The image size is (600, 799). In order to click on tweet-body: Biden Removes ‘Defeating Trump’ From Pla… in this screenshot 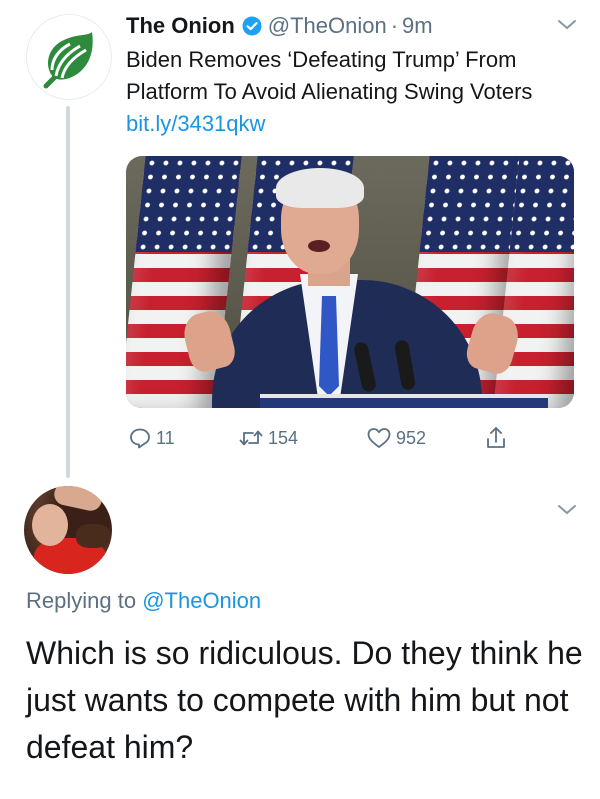, I will do `click(329, 75)`.